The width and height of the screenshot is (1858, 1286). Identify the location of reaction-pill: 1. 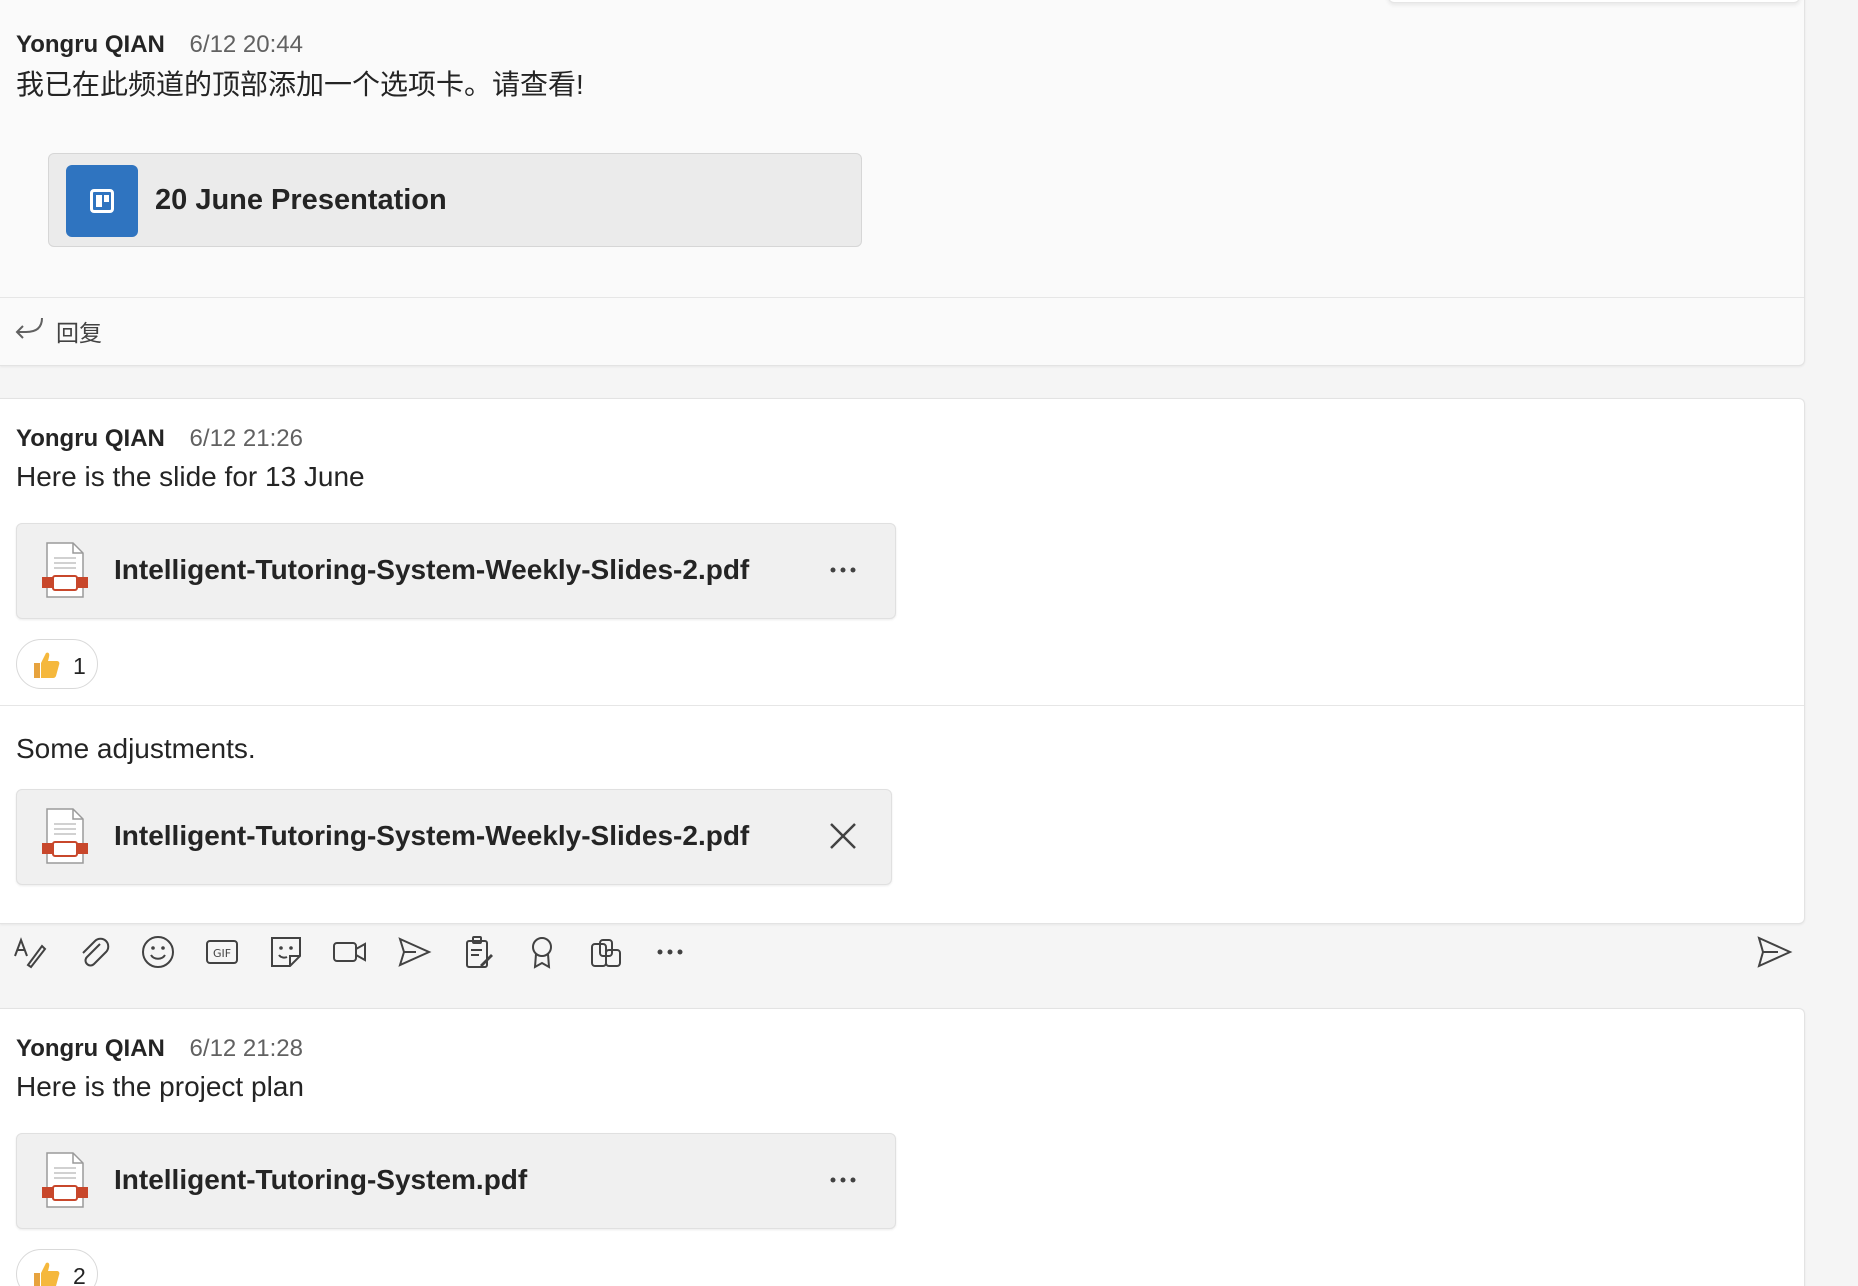
(57, 664).